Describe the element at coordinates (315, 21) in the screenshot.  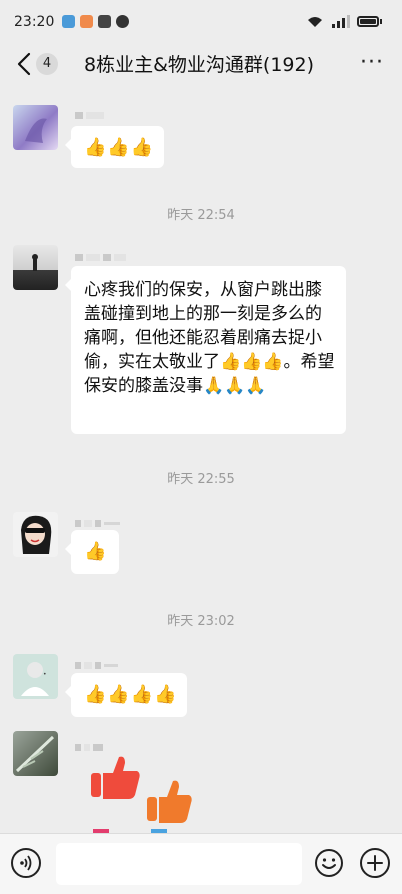
I see `wifi-icon` at that location.